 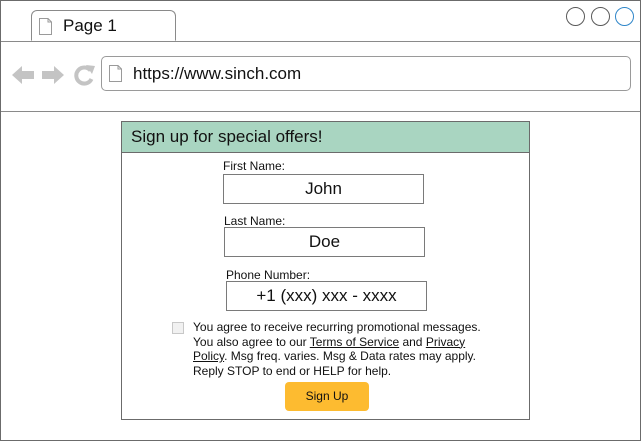 What do you see at coordinates (217, 73) in the screenshot?
I see `url-text: https://www.sinch.com` at bounding box center [217, 73].